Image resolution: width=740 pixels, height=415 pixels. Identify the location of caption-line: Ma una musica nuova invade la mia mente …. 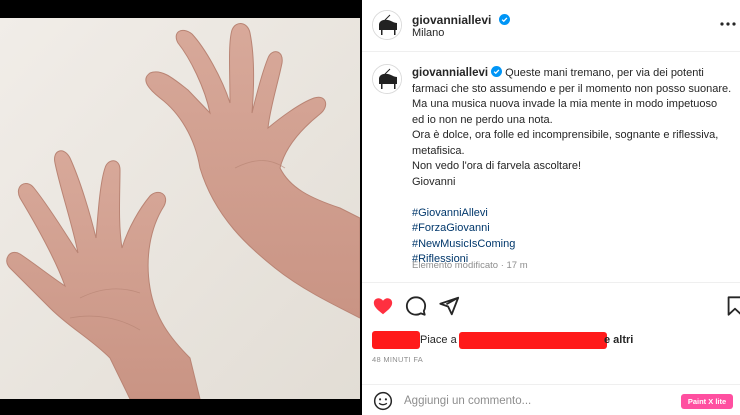
(565, 104).